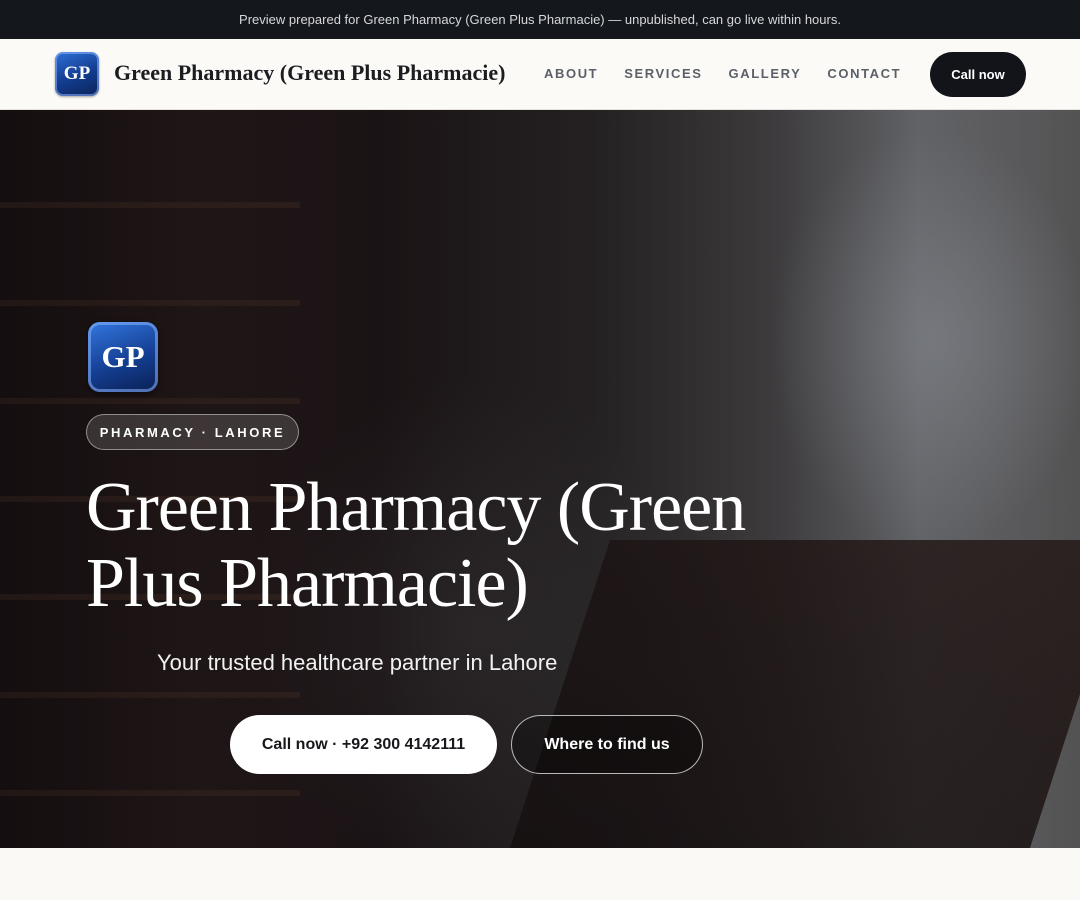 This screenshot has height=900, width=1080. What do you see at coordinates (416, 545) in the screenshot?
I see `hero-title: Green Pharmacy (Green Plus Pharmacie)` at bounding box center [416, 545].